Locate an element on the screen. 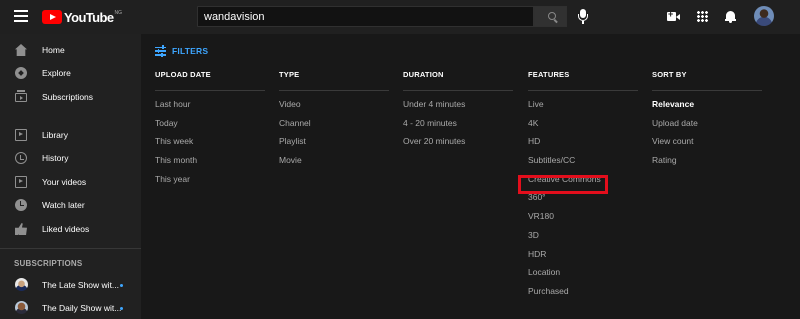  sidebar-item-history: History is located at coordinates (70, 158).